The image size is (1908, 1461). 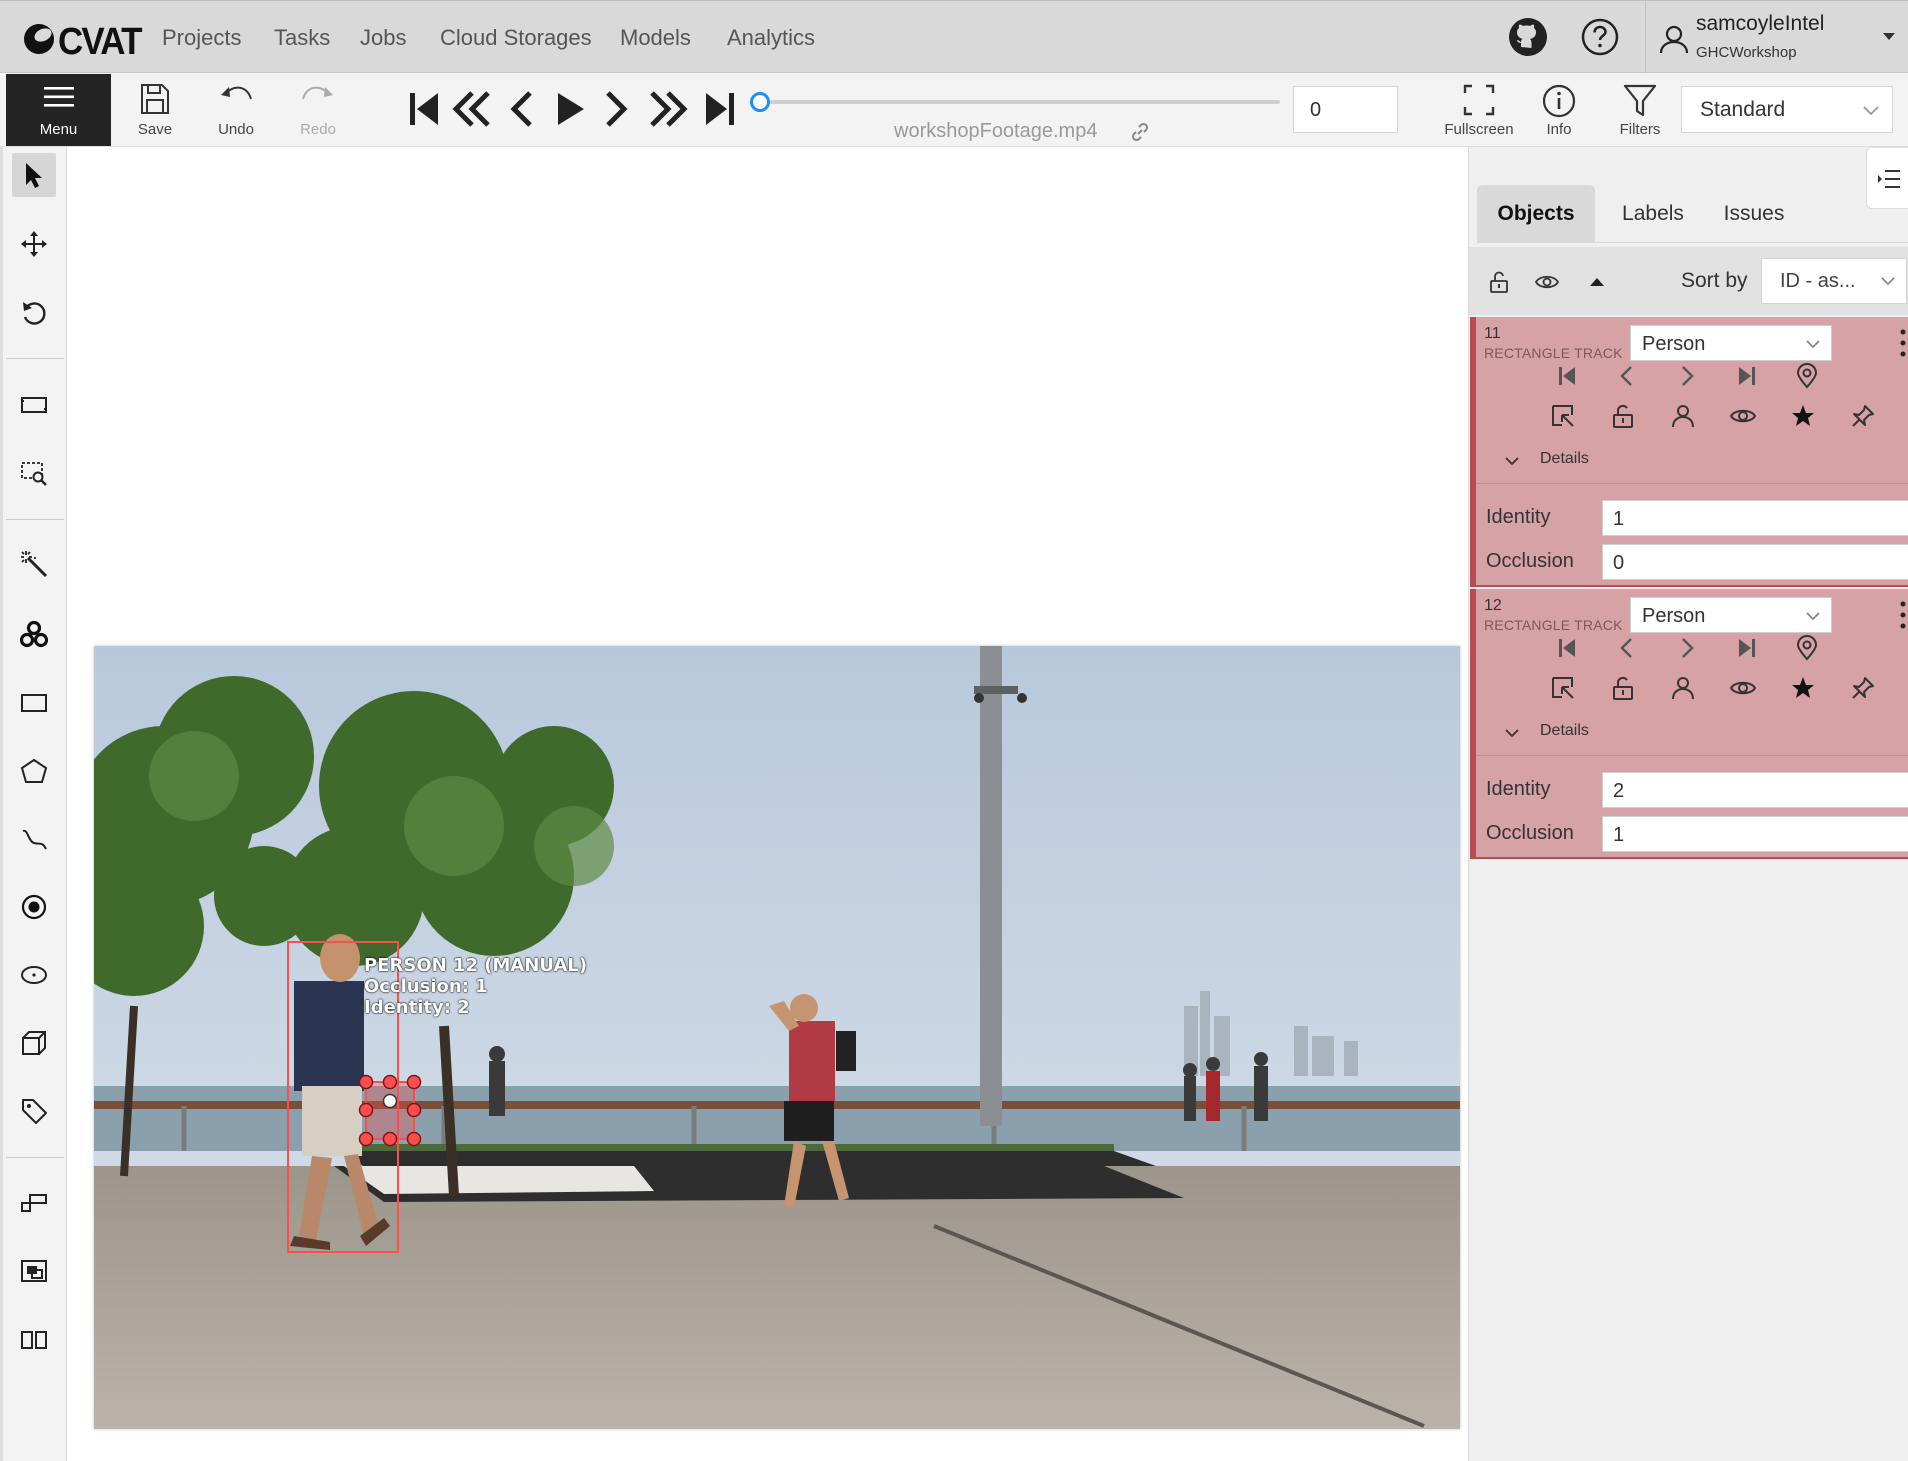 I want to click on user-menu: samcoyleIntel GHCWorkshop, so click(x=1776, y=37).